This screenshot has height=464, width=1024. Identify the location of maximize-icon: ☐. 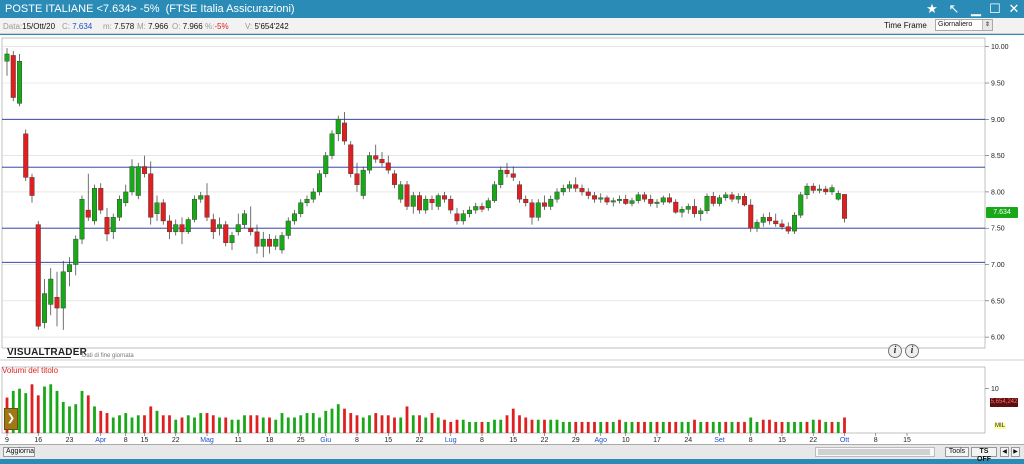
(995, 9).